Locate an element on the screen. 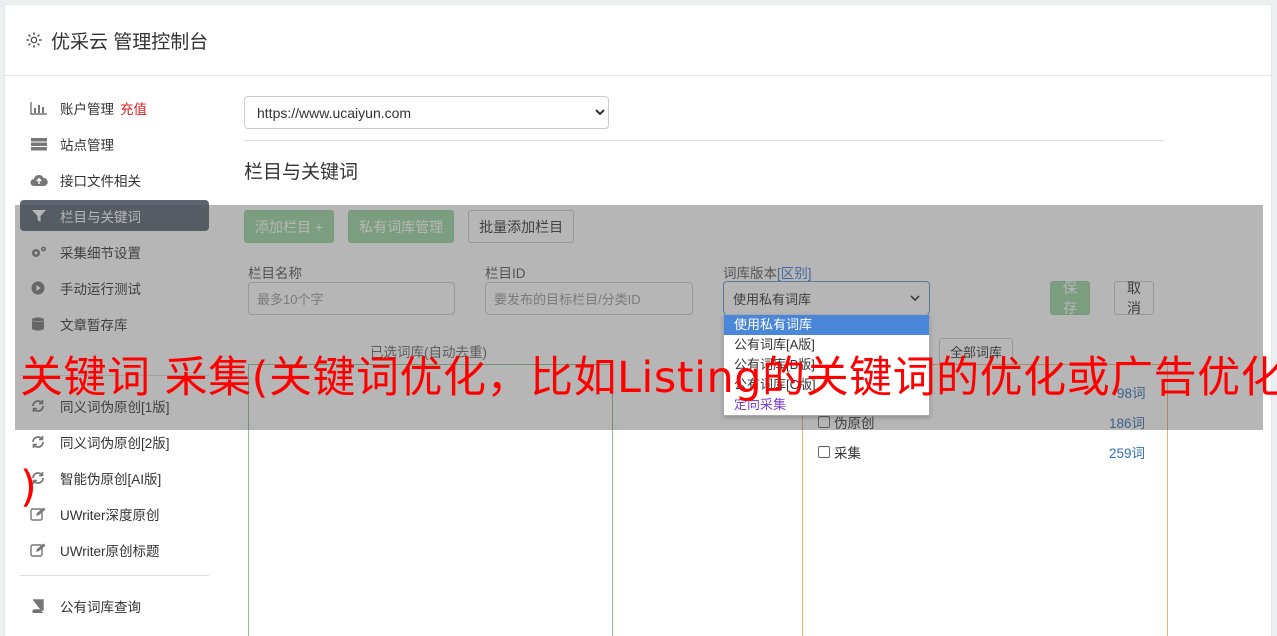  word-lib-item: 采集 is located at coordinates (839, 452).